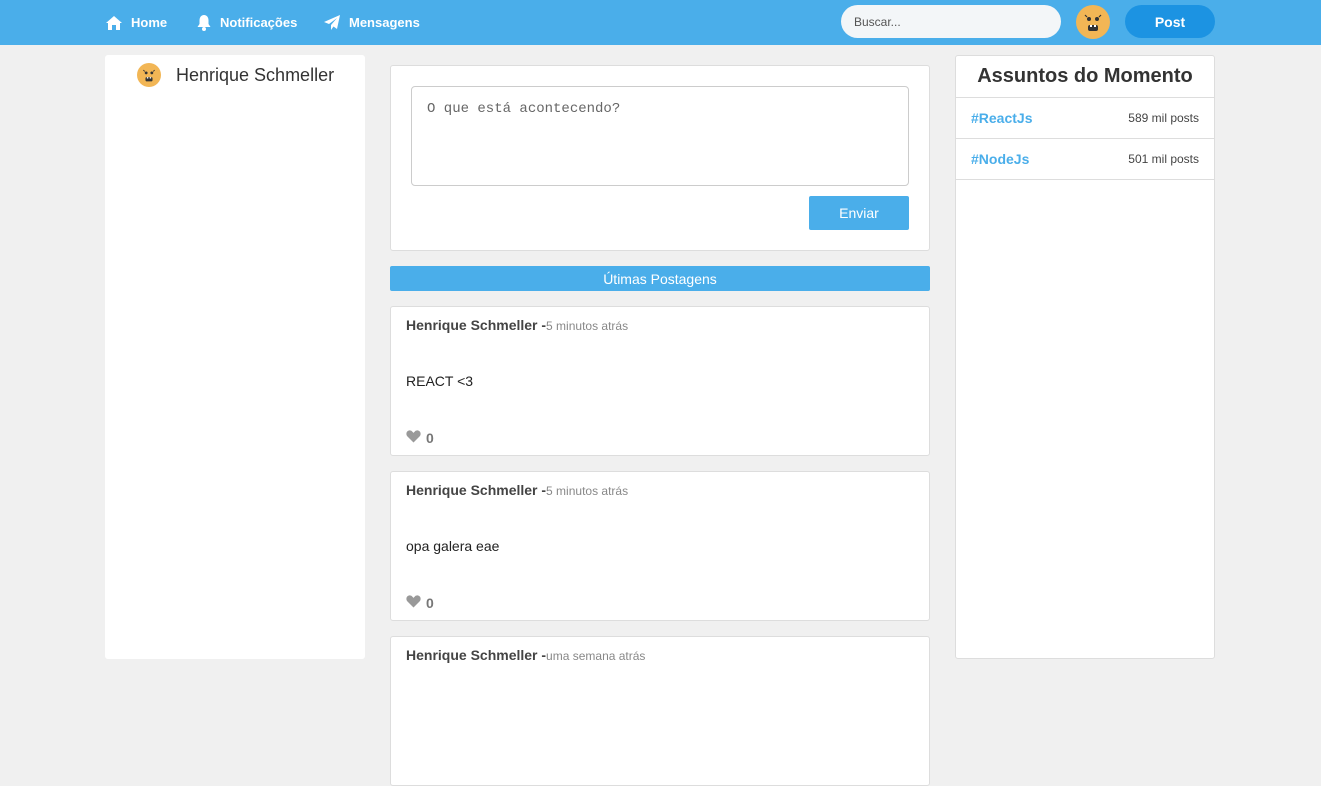 This screenshot has height=786, width=1321. What do you see at coordinates (859, 213) in the screenshot?
I see `send-button: Enviar` at bounding box center [859, 213].